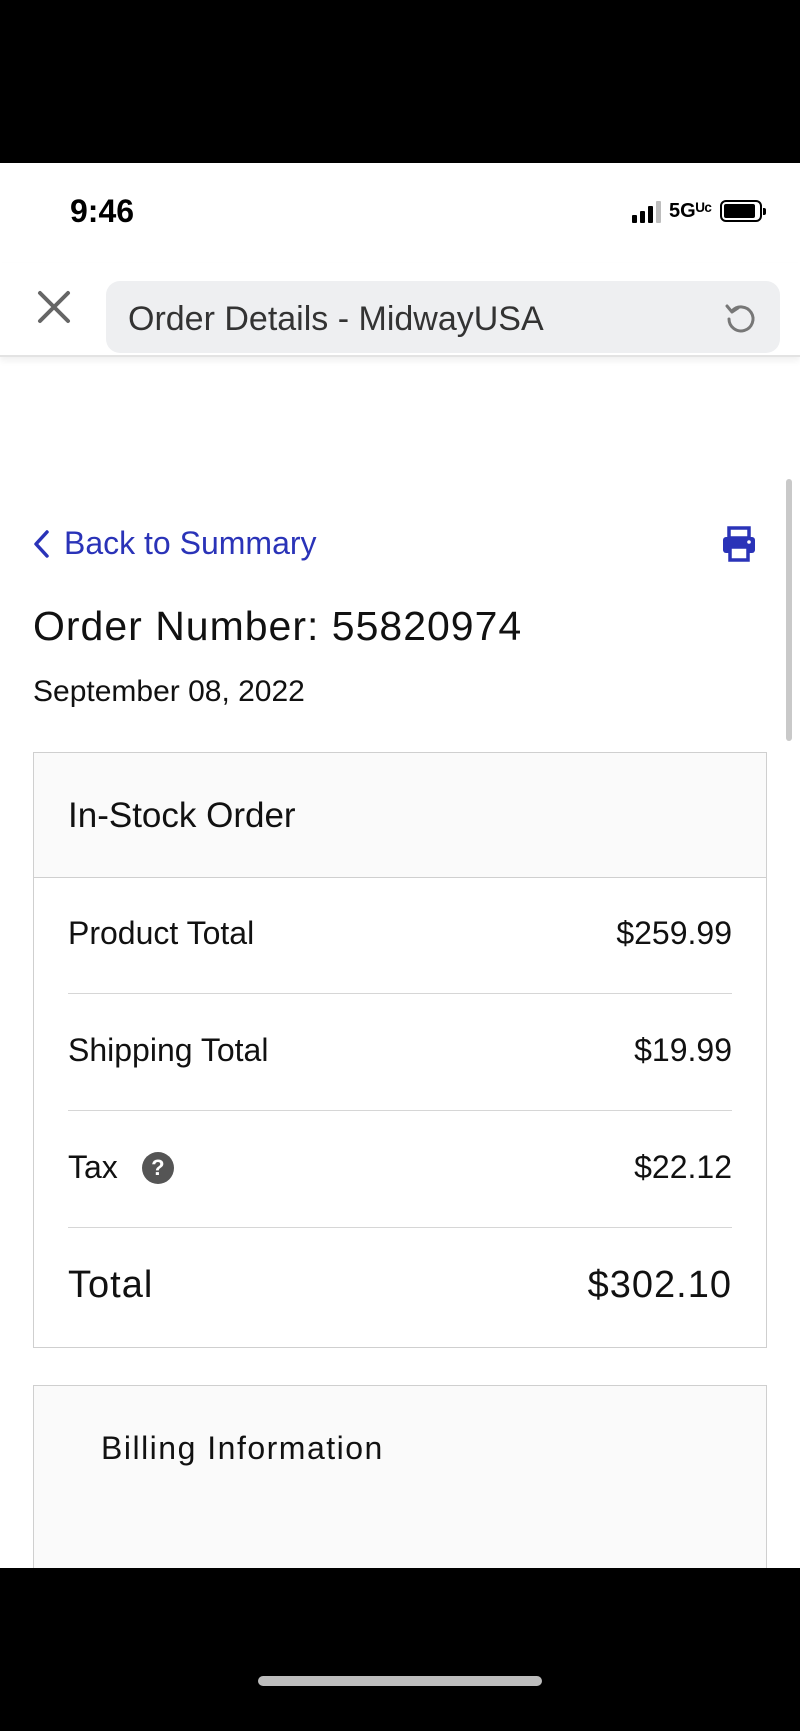  Describe the element at coordinates (161, 933) in the screenshot. I see `row-label: Product Total` at that location.